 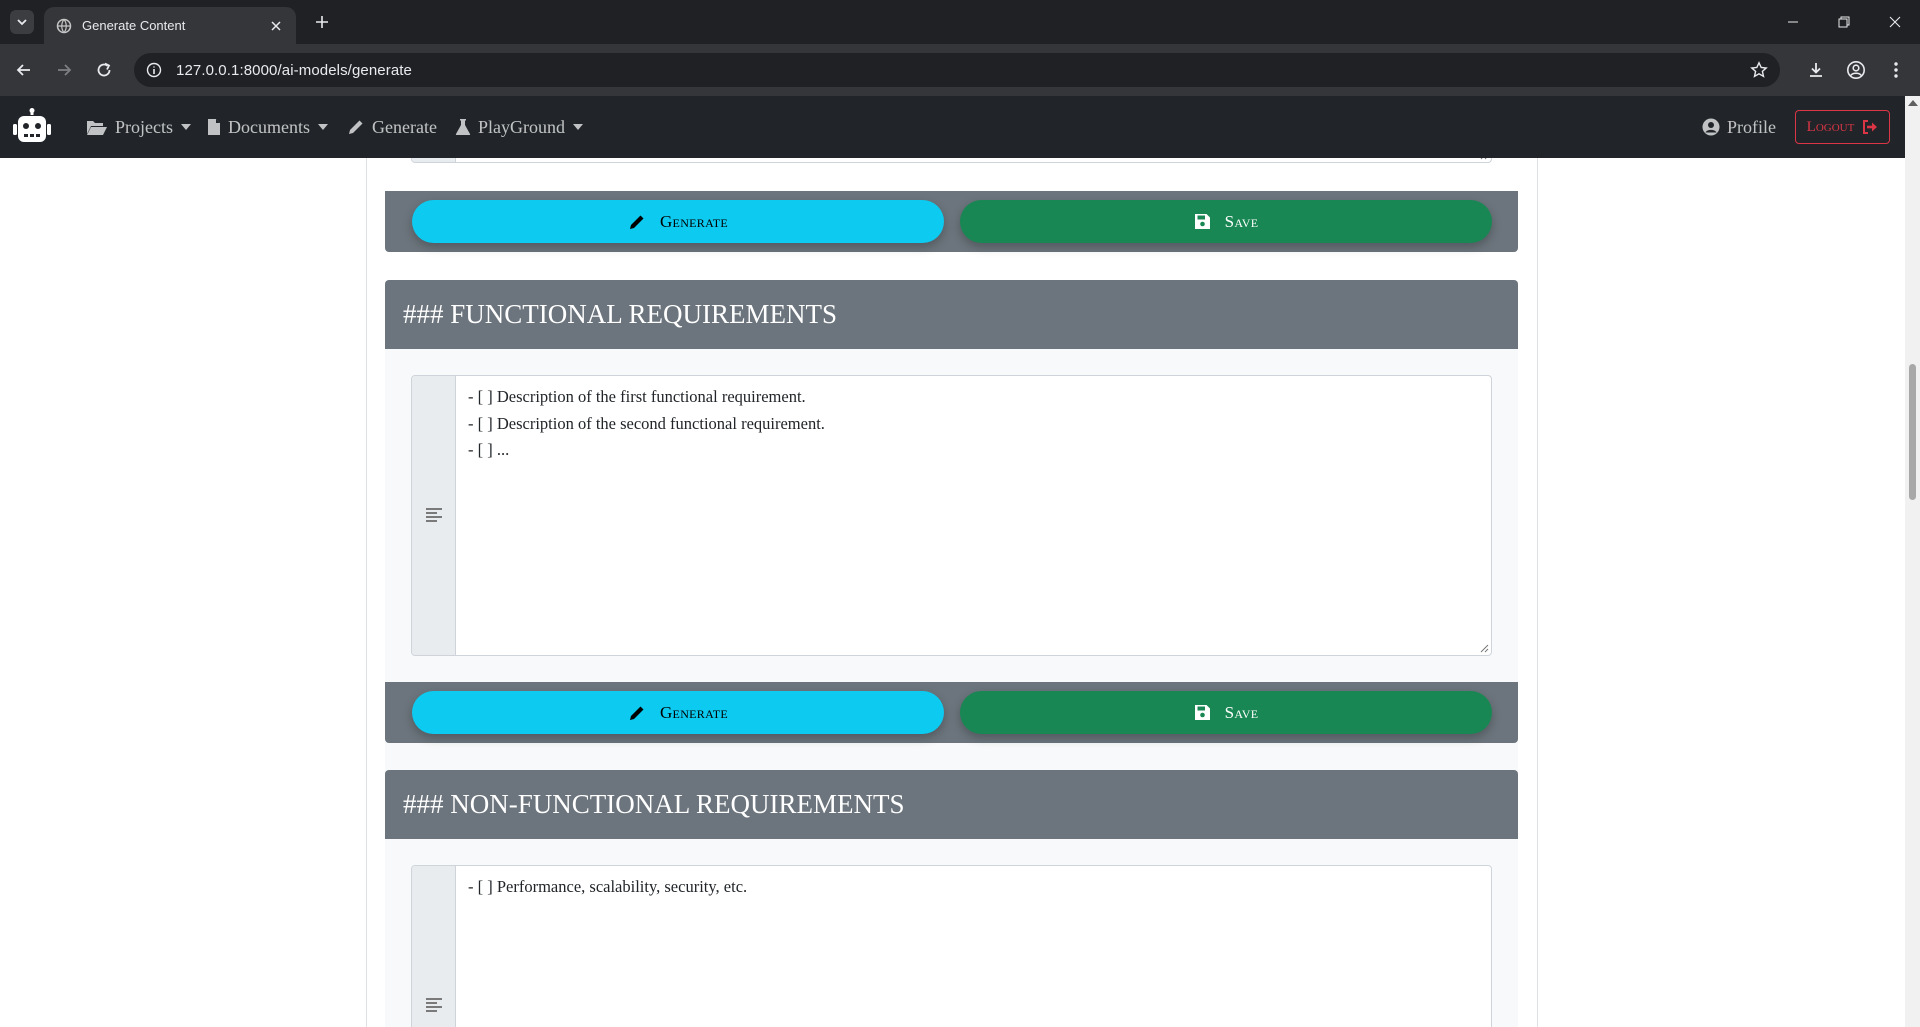 I want to click on logout-label: Logout, so click(x=1830, y=126).